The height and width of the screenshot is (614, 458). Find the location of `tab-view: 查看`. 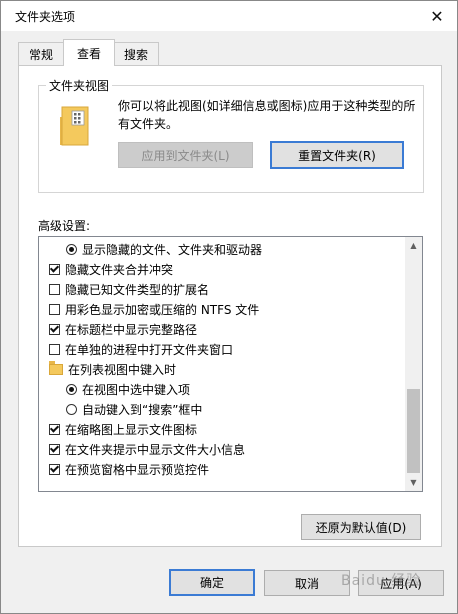

tab-view: 查看 is located at coordinates (89, 52).